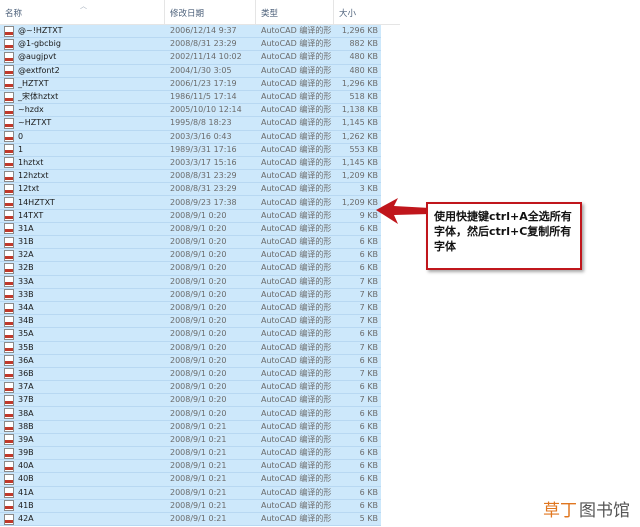 The width and height of the screenshot is (640, 527). I want to click on file-row: 33A 2008/9/1 0:20 AutoCAD 编译的形 7 KB, so click(190, 282).